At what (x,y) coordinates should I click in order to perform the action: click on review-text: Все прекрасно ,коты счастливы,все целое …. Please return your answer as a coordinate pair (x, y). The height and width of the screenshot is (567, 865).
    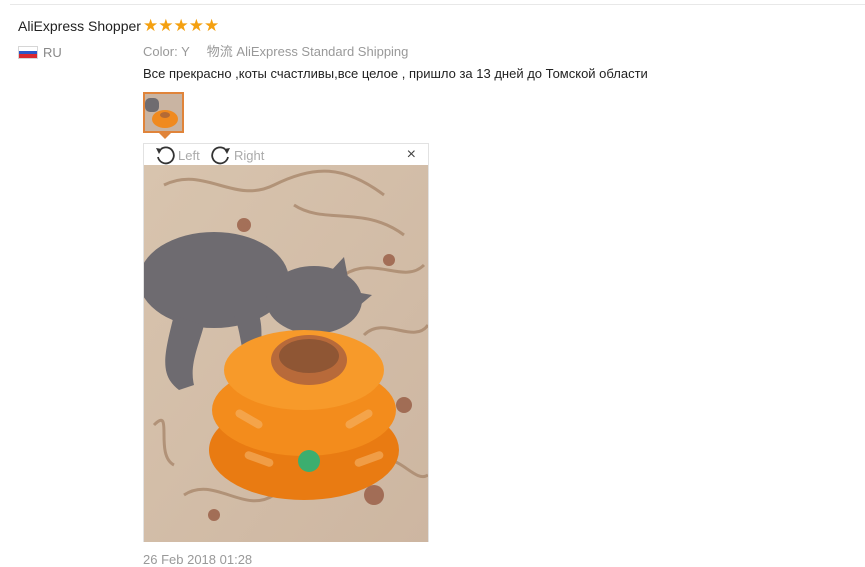
    Looking at the image, I should click on (395, 73).